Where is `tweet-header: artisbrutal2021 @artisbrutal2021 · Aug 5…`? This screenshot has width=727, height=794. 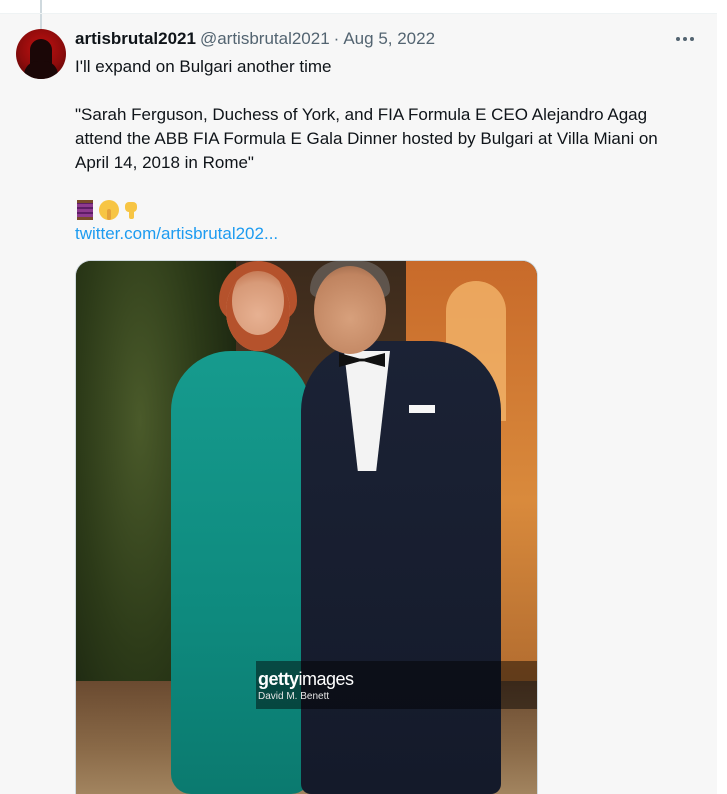 tweet-header: artisbrutal2021 @artisbrutal2021 · Aug 5… is located at coordinates (255, 39).